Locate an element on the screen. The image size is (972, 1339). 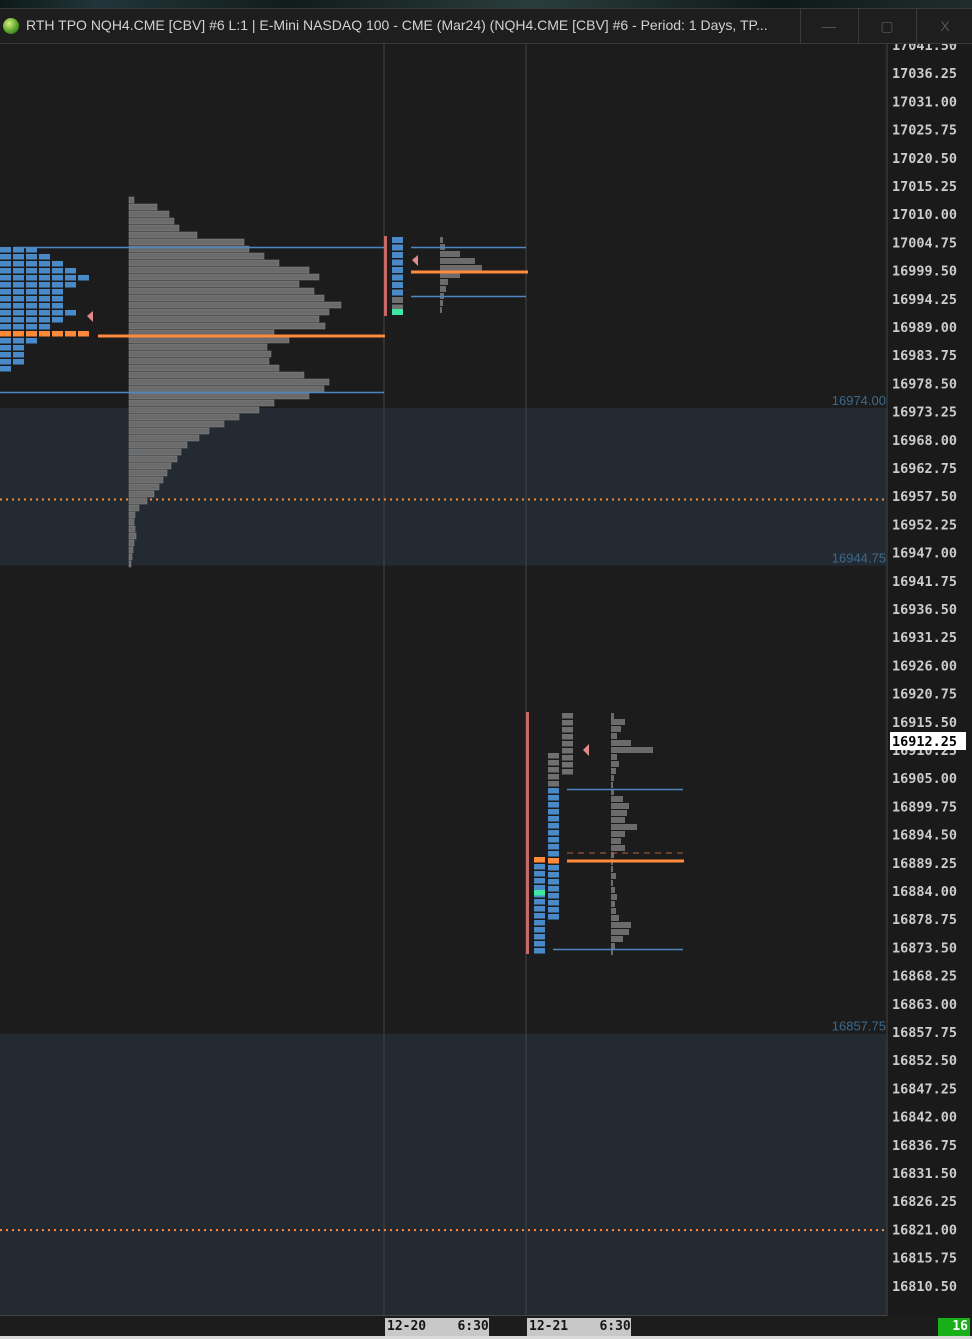
price-label: 17015.25 is located at coordinates (924, 187).